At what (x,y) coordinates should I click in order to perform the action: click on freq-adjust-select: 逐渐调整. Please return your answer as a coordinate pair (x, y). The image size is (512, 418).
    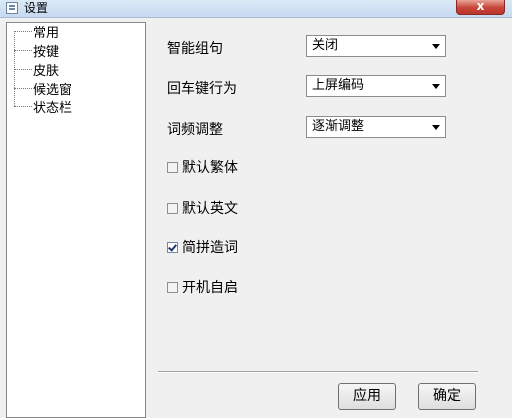
    Looking at the image, I should click on (376, 127).